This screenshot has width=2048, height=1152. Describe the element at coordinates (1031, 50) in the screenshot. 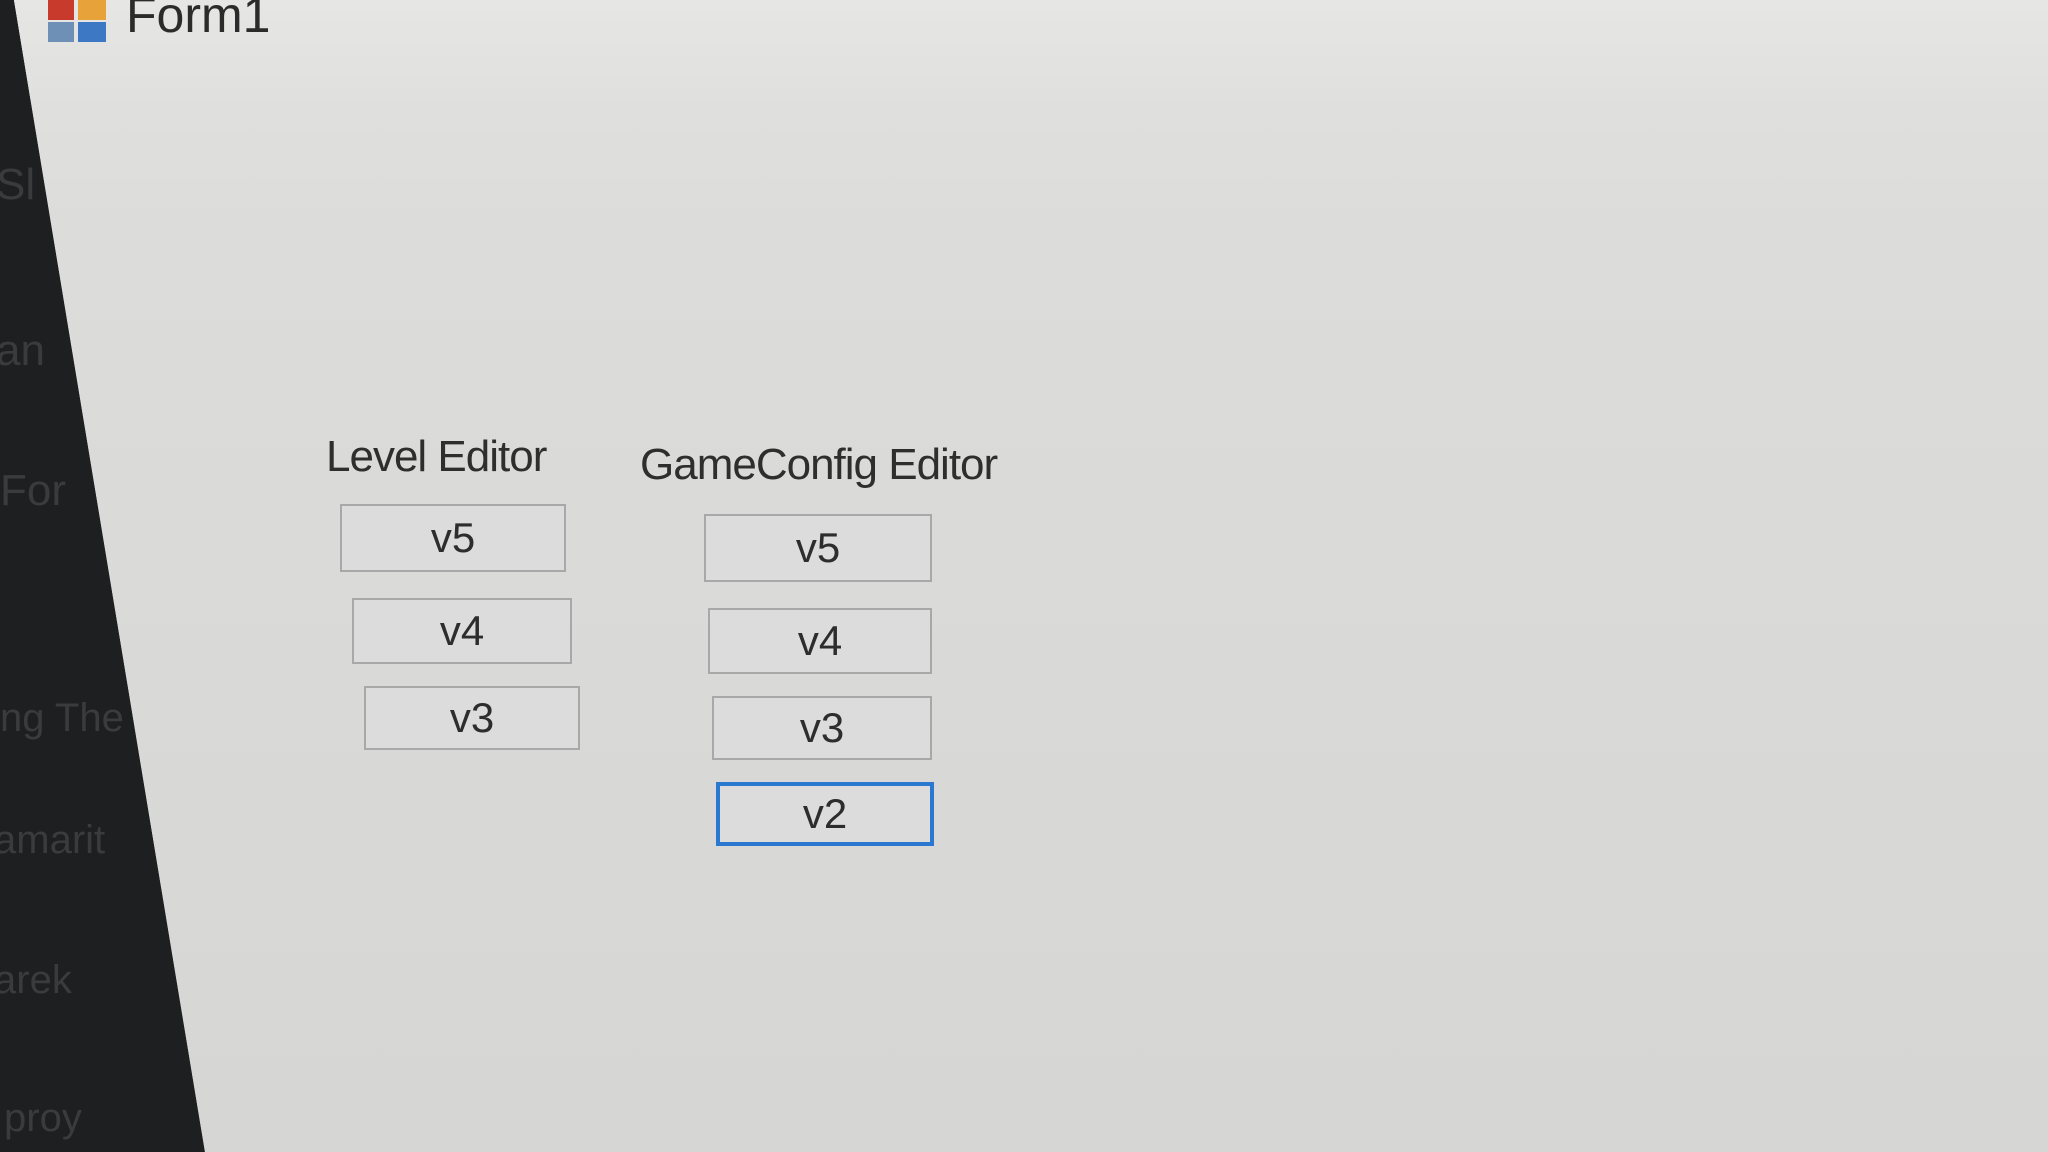

I see `title-bar: Form1` at that location.